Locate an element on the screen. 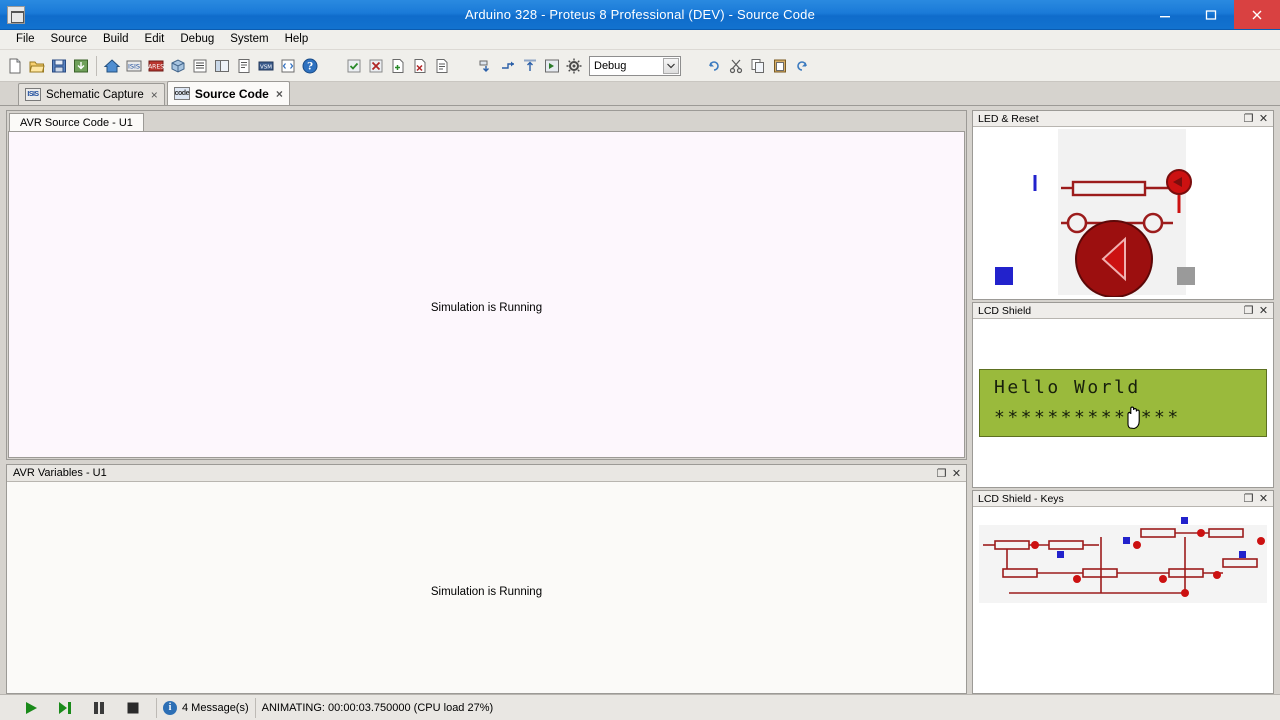 This screenshot has height=720, width=1280. undo-icon is located at coordinates (714, 66).